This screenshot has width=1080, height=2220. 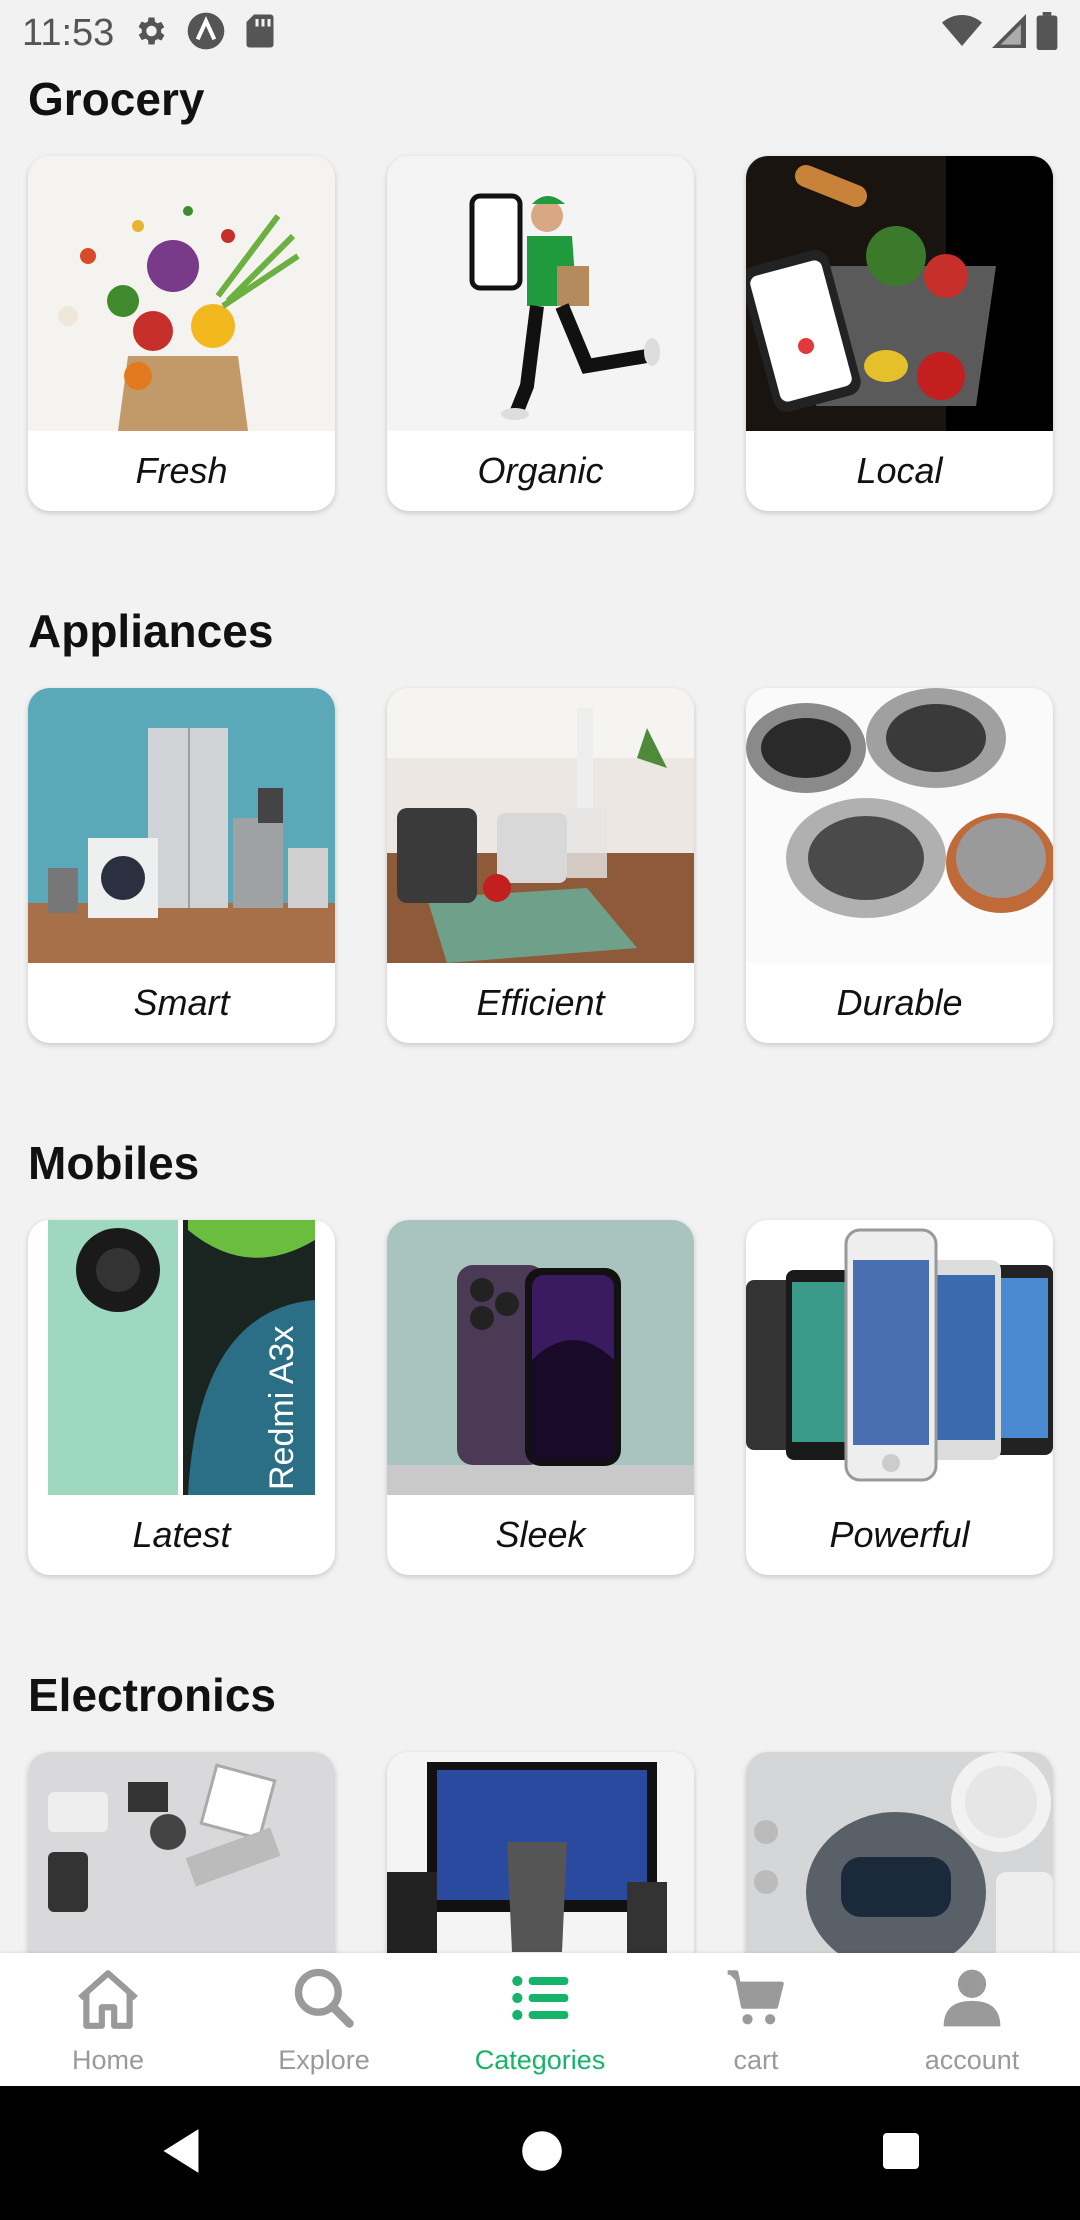 I want to click on home-appliances-image, so click(x=181, y=825).